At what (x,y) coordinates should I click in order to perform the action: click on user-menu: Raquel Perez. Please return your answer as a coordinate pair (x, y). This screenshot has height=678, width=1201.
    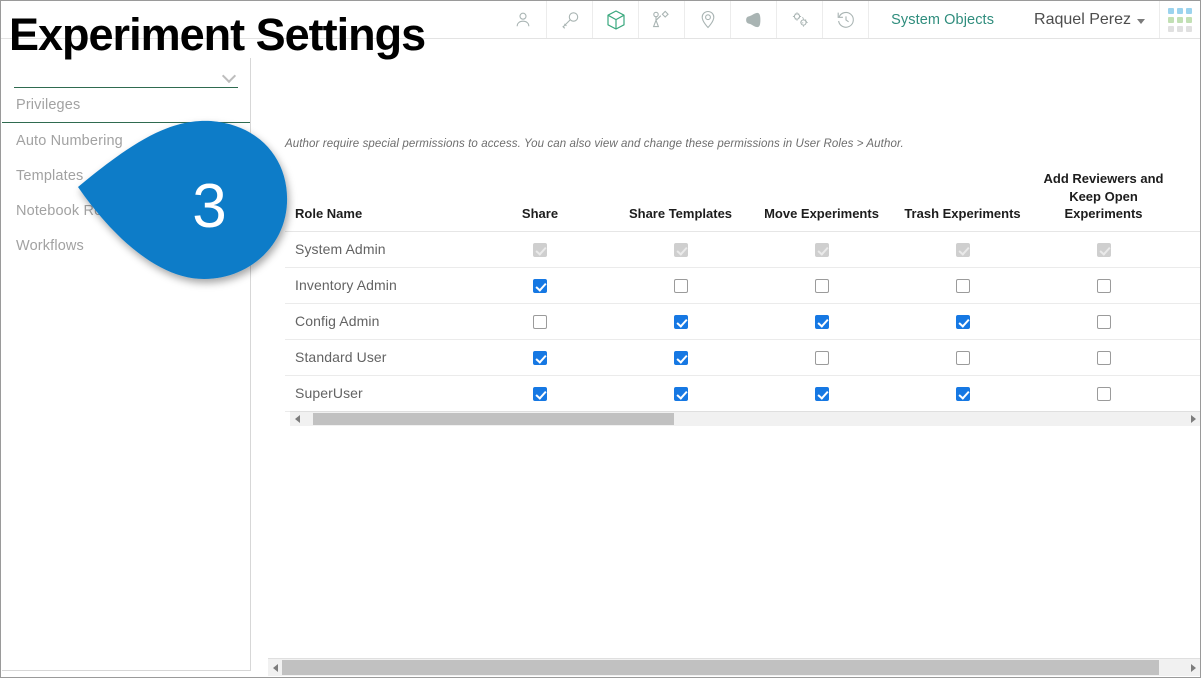
    Looking at the image, I should click on (1085, 19).